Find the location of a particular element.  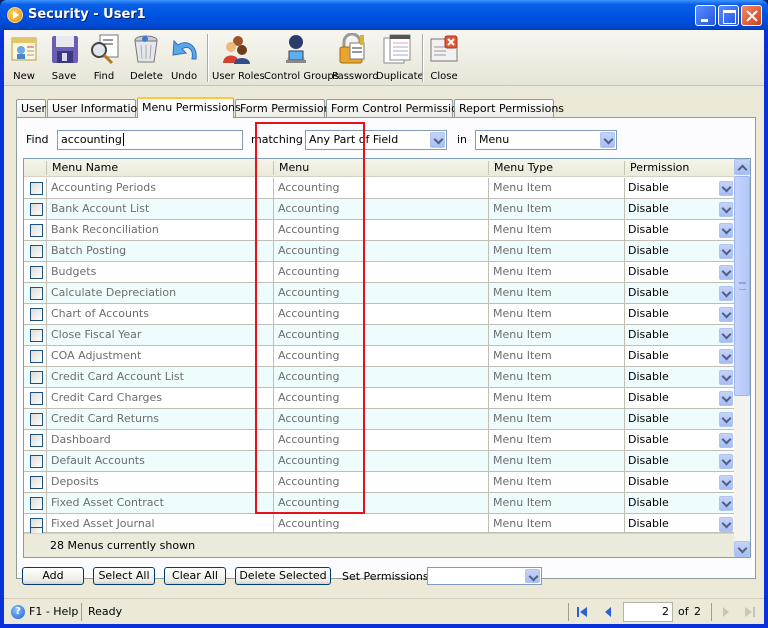

new-button: New is located at coordinates (24, 59).